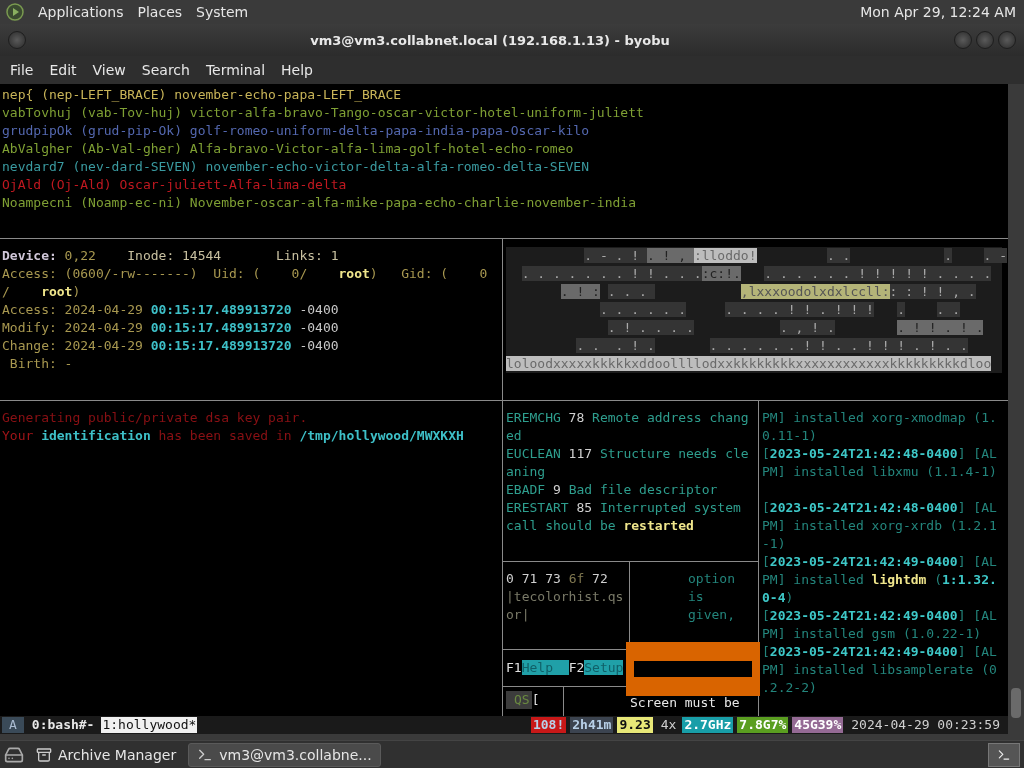 This screenshot has width=1024, height=768. I want to click on bracket-text: [, so click(535, 699).